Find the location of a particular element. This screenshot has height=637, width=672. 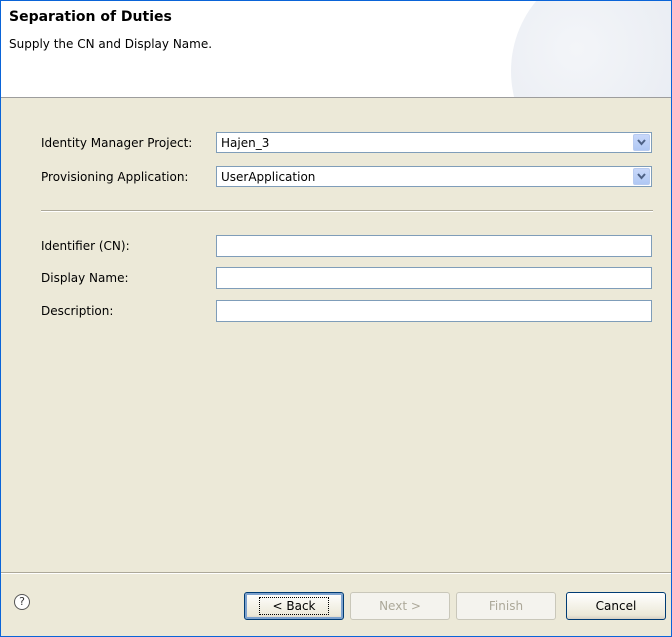

project-combo: Hajen_3 is located at coordinates (434, 142).